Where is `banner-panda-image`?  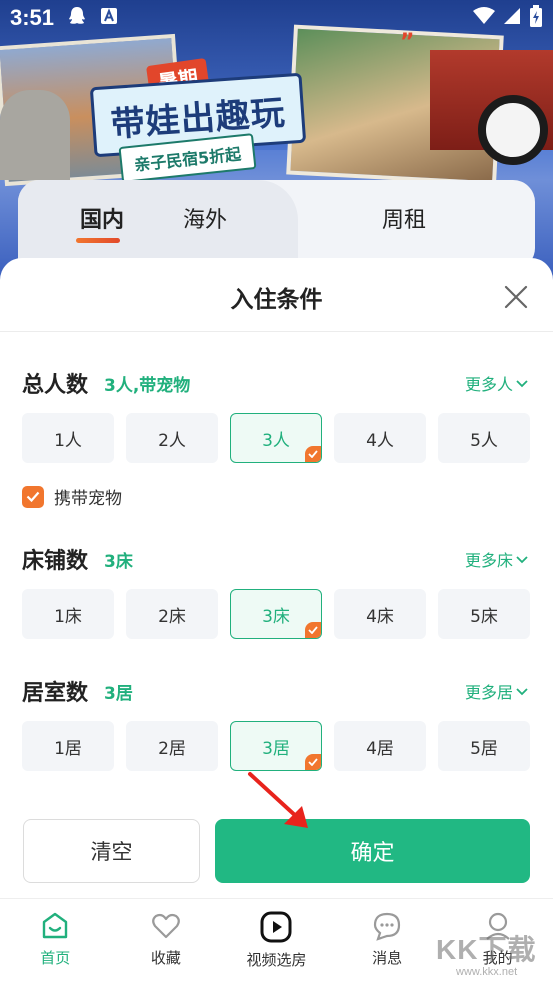 banner-panda-image is located at coordinates (513, 130).